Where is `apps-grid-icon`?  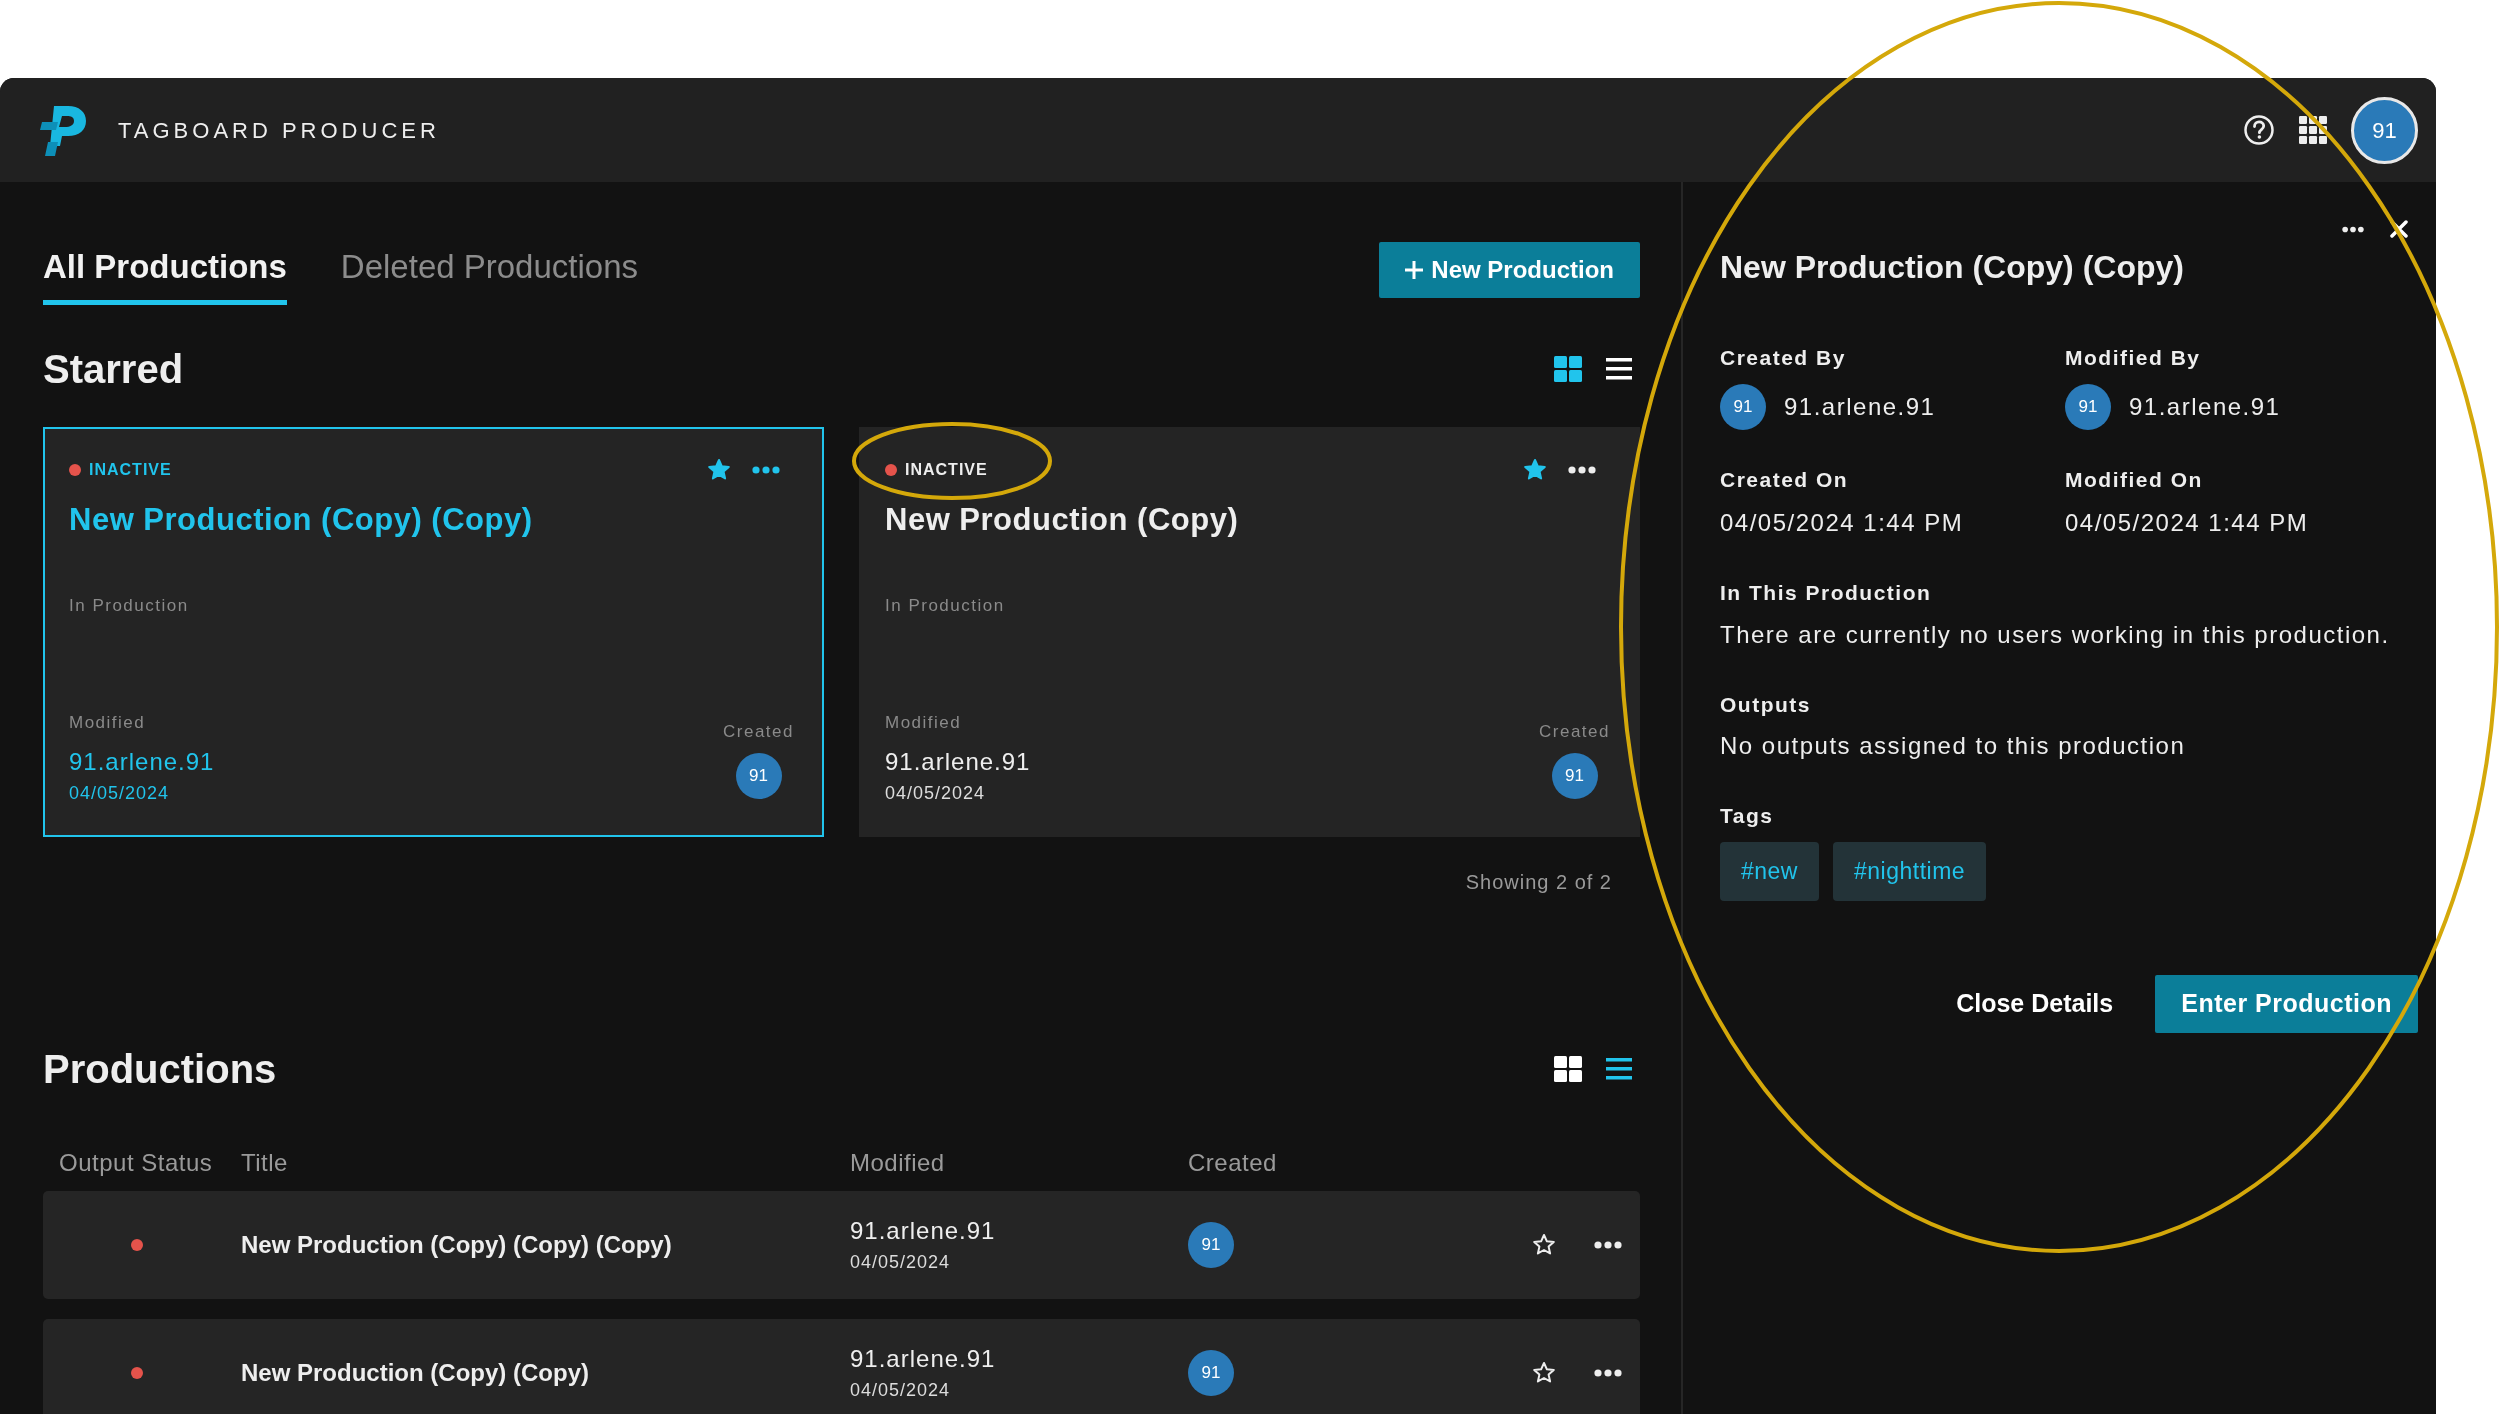 apps-grid-icon is located at coordinates (2313, 130).